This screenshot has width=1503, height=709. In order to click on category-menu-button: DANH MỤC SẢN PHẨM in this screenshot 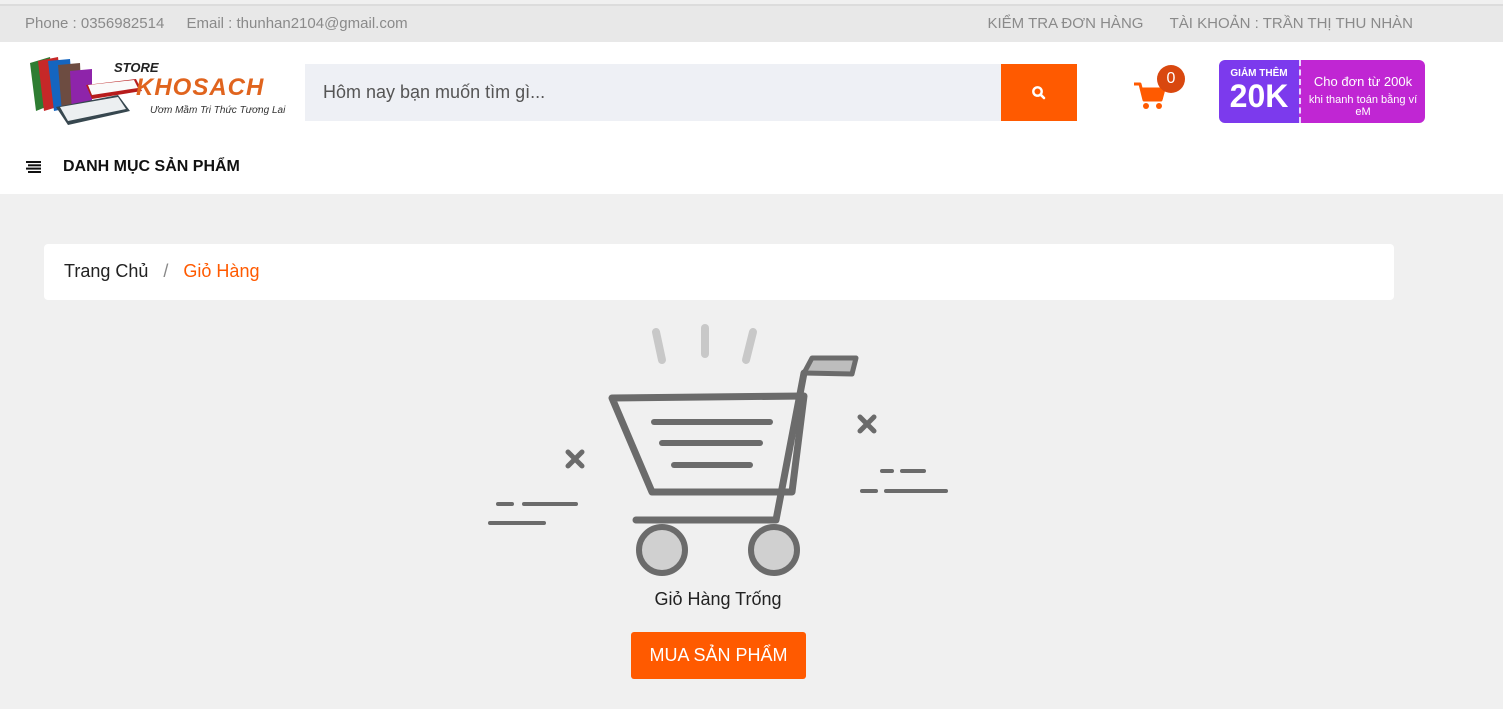, I will do `click(133, 167)`.